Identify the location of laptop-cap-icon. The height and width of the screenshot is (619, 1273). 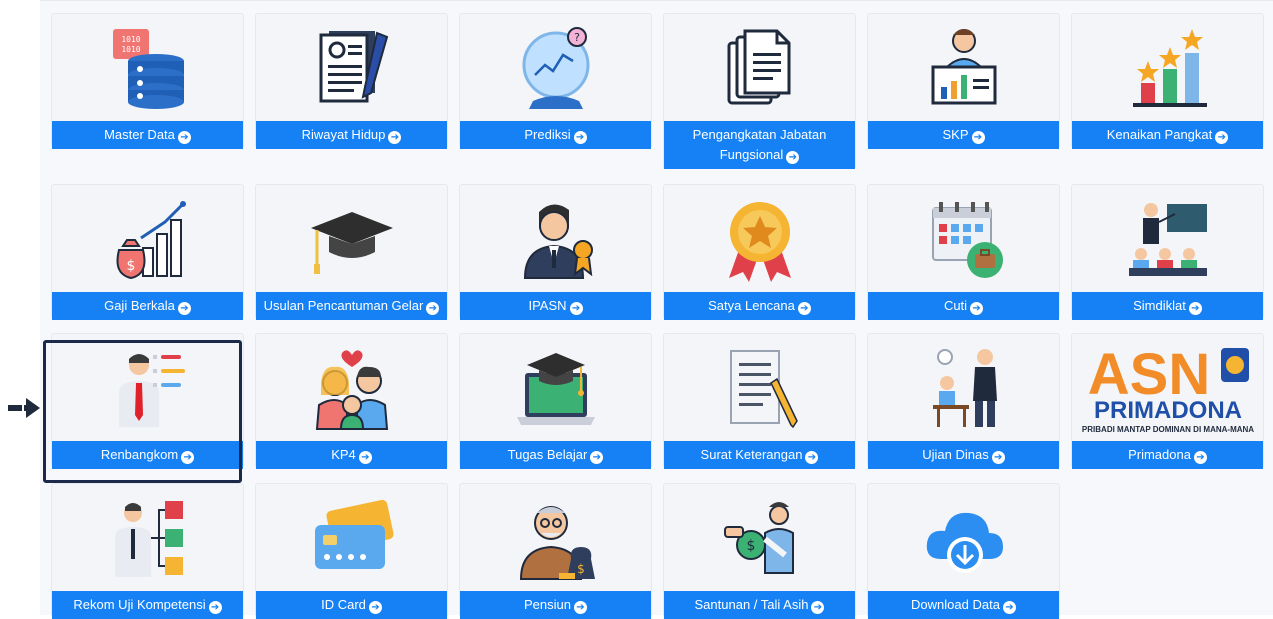
(555, 387).